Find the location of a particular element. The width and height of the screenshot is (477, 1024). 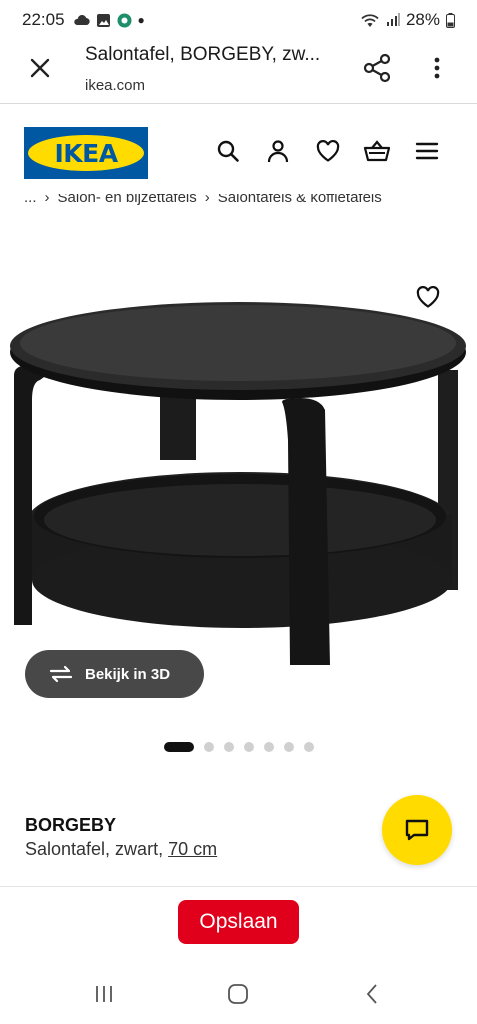

ikea-logo: IKEA is located at coordinates (86, 153).